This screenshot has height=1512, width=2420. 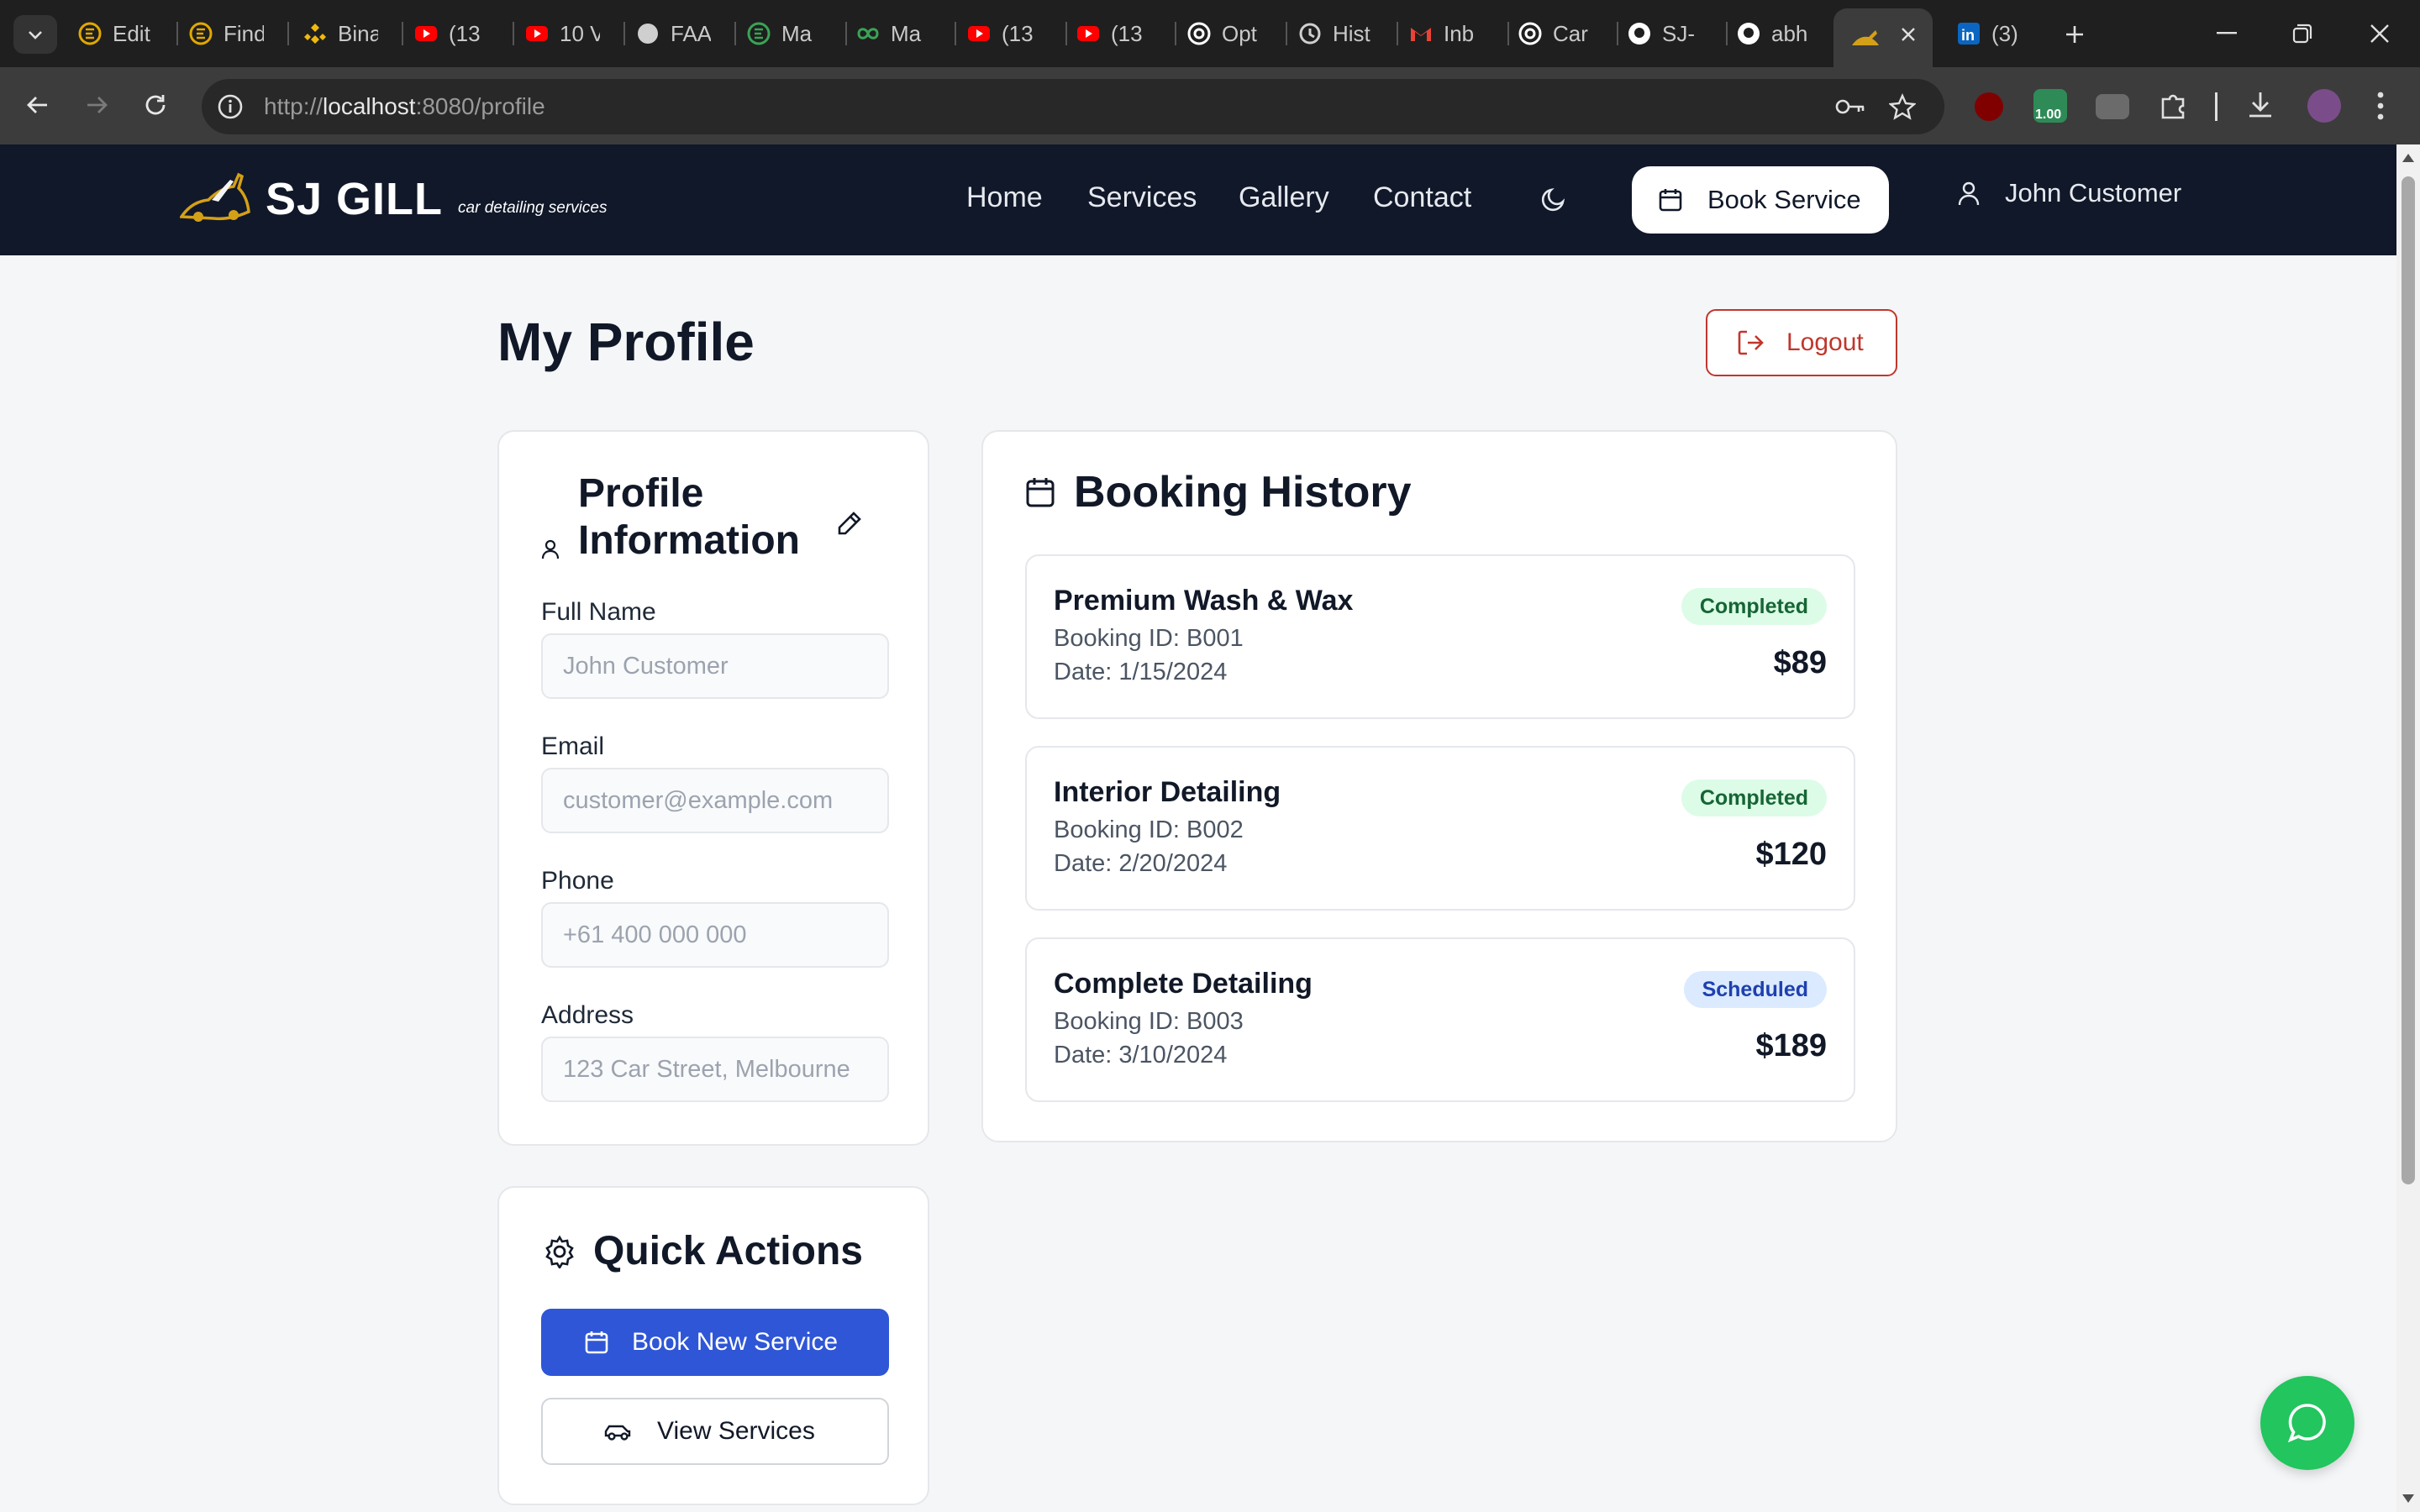 What do you see at coordinates (715, 1431) in the screenshot?
I see `view-services-button: View Services` at bounding box center [715, 1431].